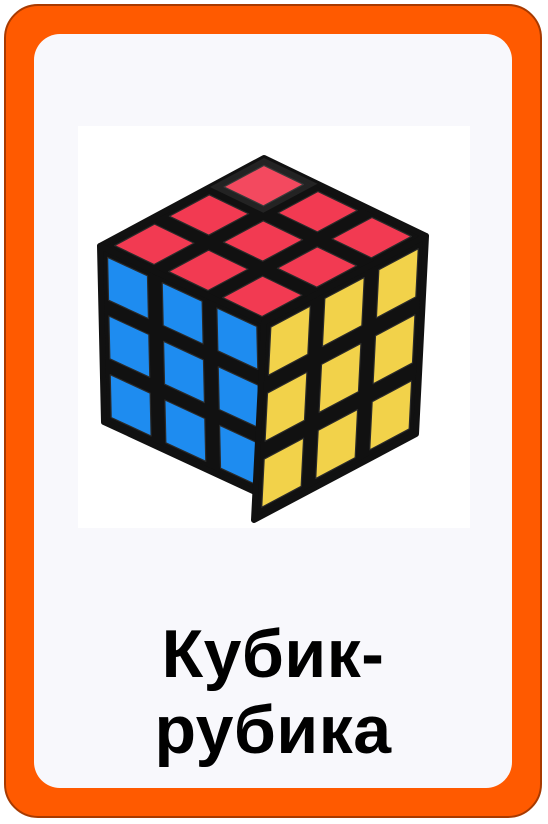  Describe the element at coordinates (273, 730) in the screenshot. I see `card-title-line-2: рубика` at that location.